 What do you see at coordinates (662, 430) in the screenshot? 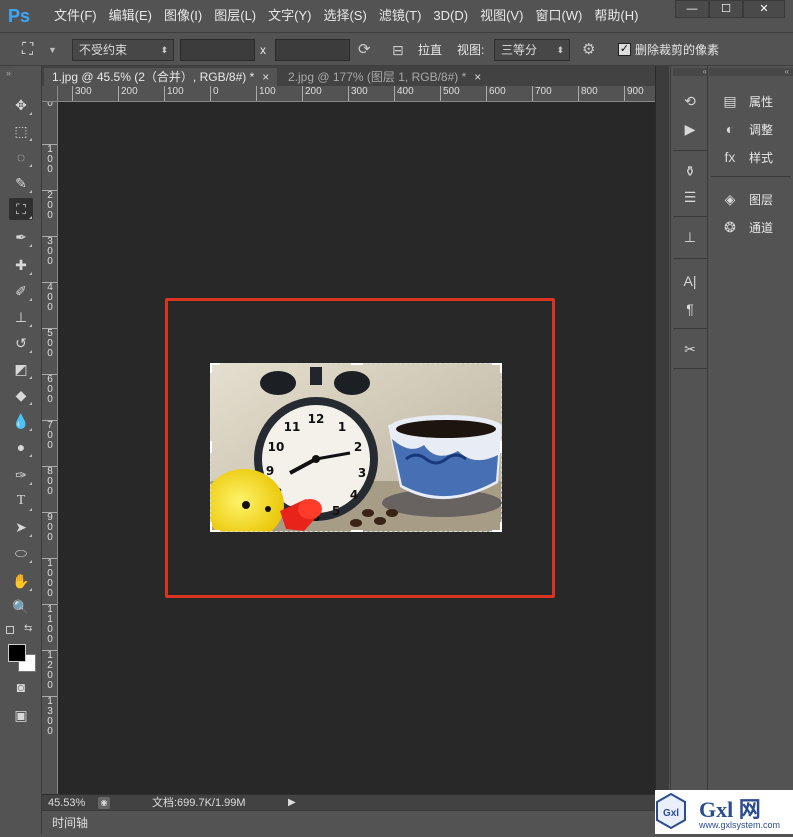
I see `vertical-scrollbar` at bounding box center [662, 430].